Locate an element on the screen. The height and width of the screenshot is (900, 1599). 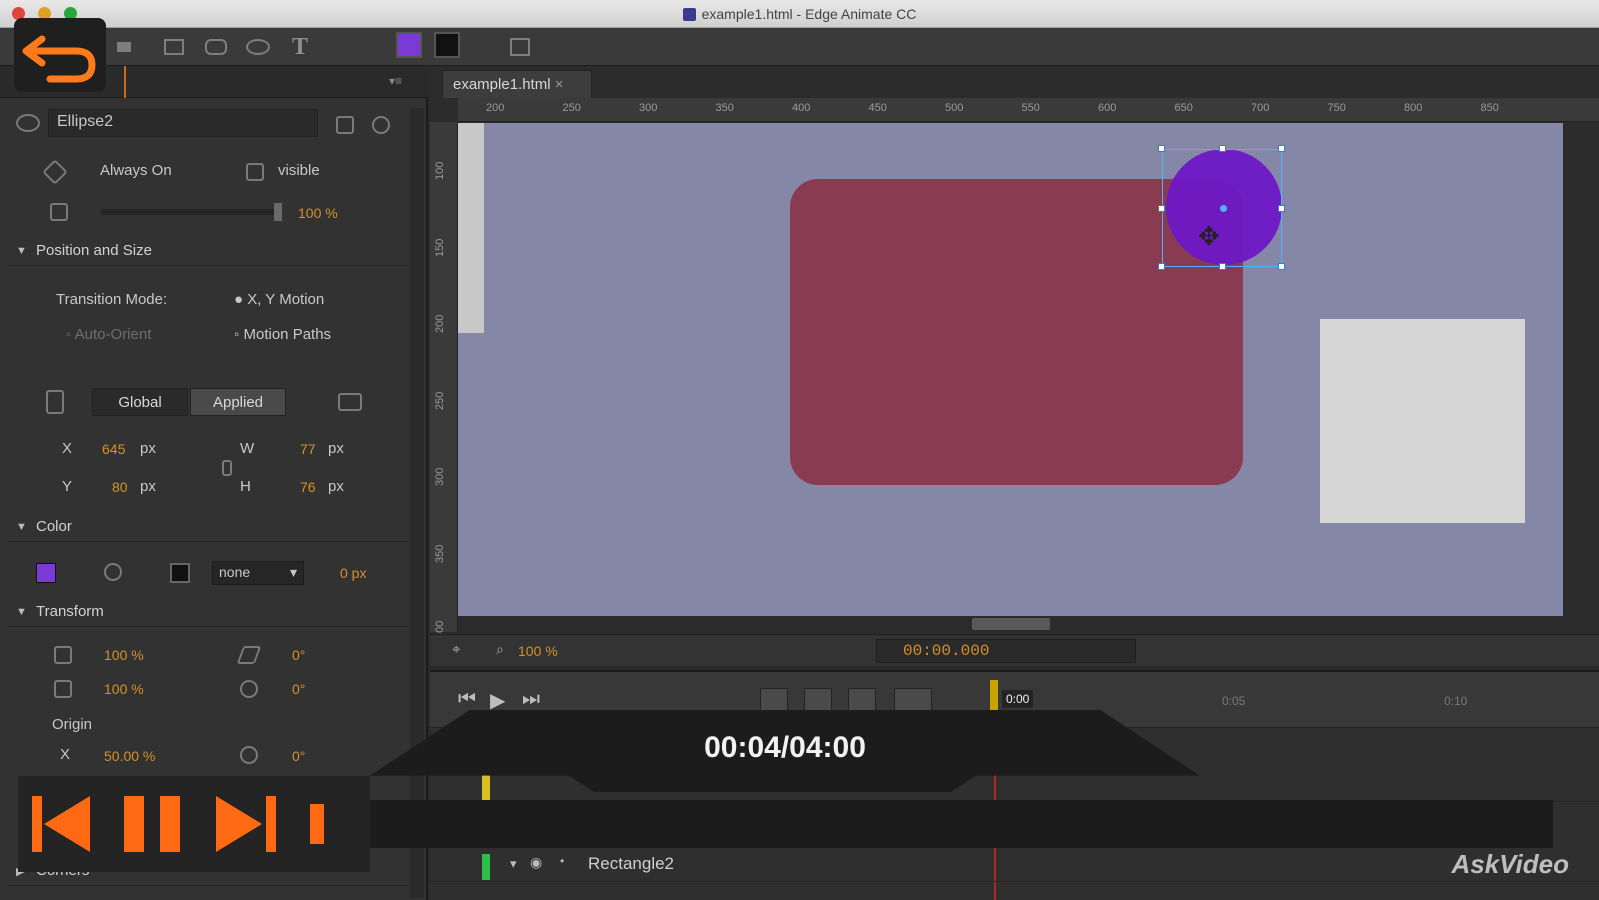
ellipse-tool is located at coordinates (258, 47).